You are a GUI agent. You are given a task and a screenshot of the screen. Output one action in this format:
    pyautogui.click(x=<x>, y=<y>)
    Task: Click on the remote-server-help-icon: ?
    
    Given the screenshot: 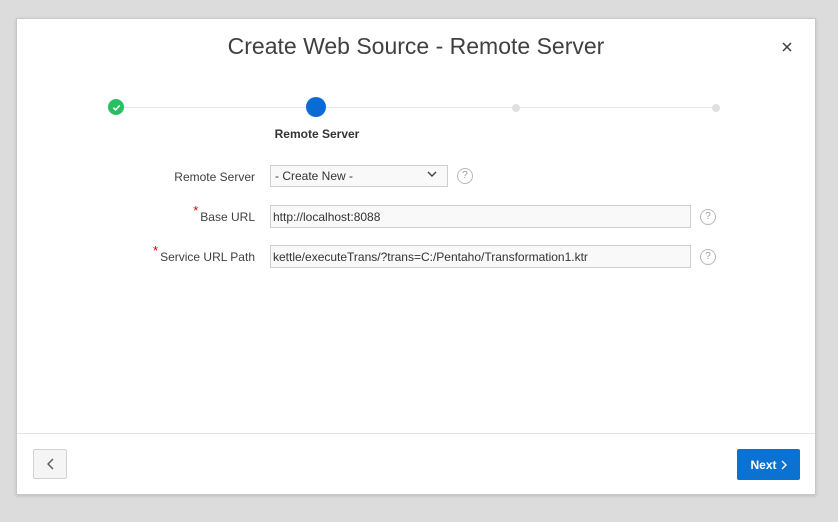 What is the action you would take?
    pyautogui.click(x=465, y=176)
    